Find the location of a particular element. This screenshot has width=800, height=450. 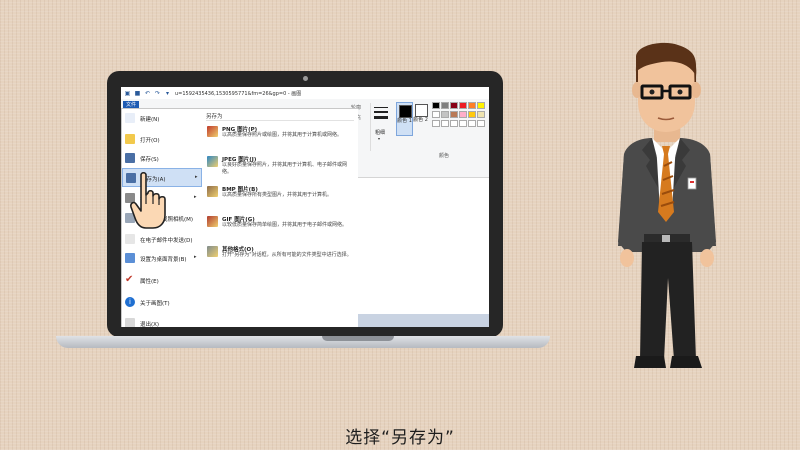

color1-button: 颜色 1 is located at coordinates (404, 119).